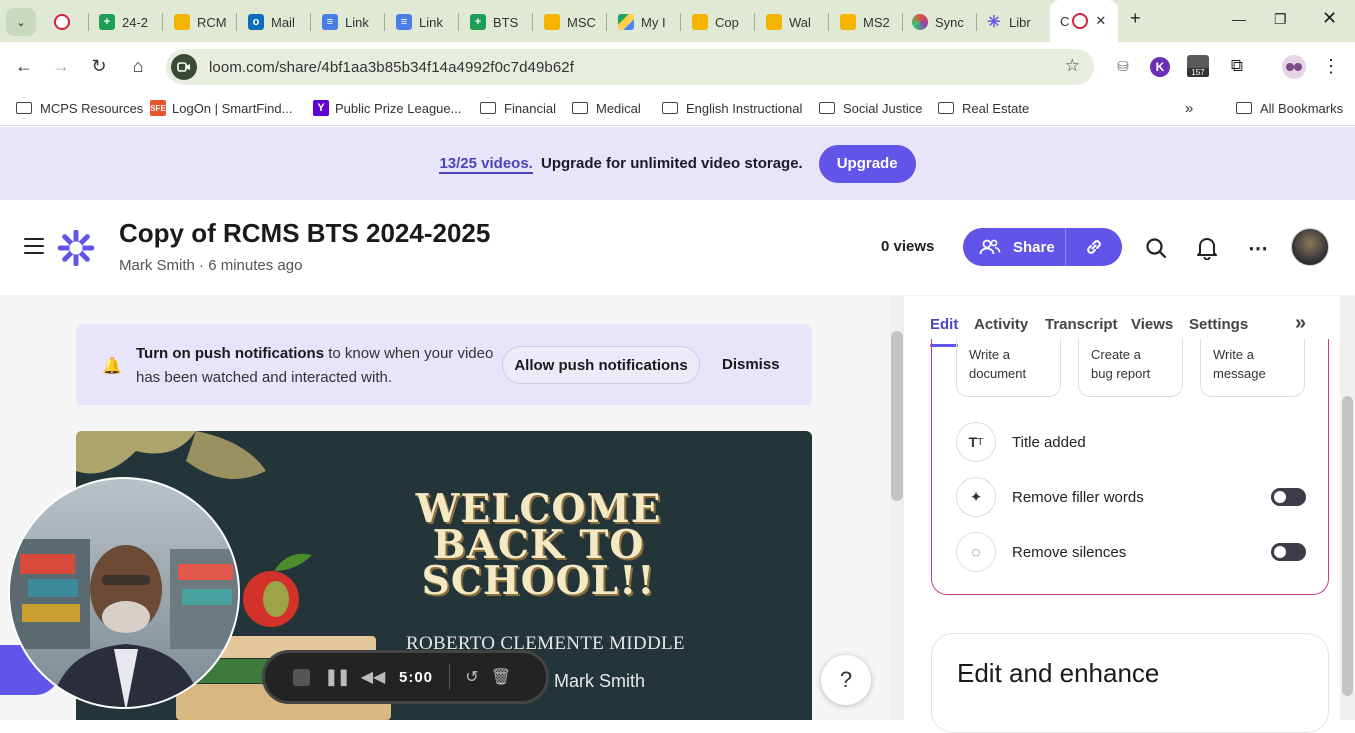 The image size is (1355, 733). I want to click on delete-button: 🗑, so click(501, 677).